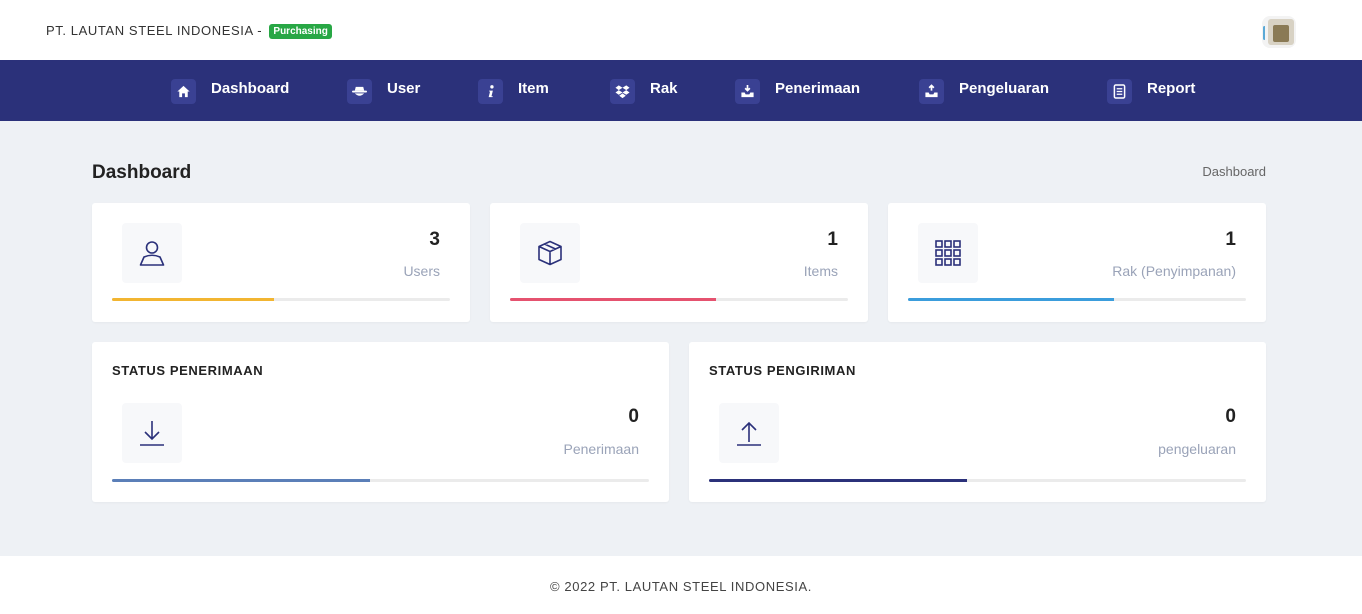  I want to click on section-title: STATUS PENGIRIMAN, so click(782, 370).